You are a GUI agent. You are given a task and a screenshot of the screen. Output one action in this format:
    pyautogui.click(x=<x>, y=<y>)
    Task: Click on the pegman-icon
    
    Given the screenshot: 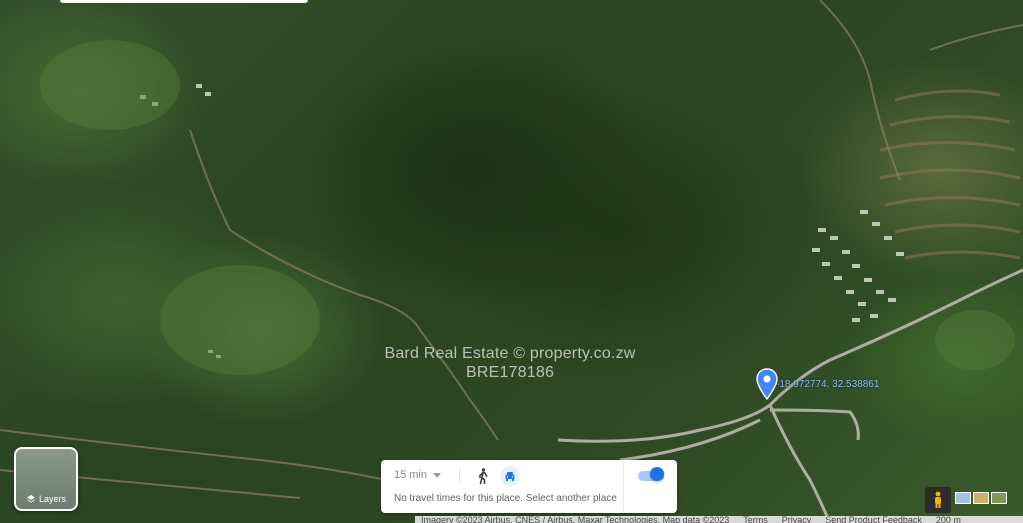 What is the action you would take?
    pyautogui.click(x=938, y=499)
    